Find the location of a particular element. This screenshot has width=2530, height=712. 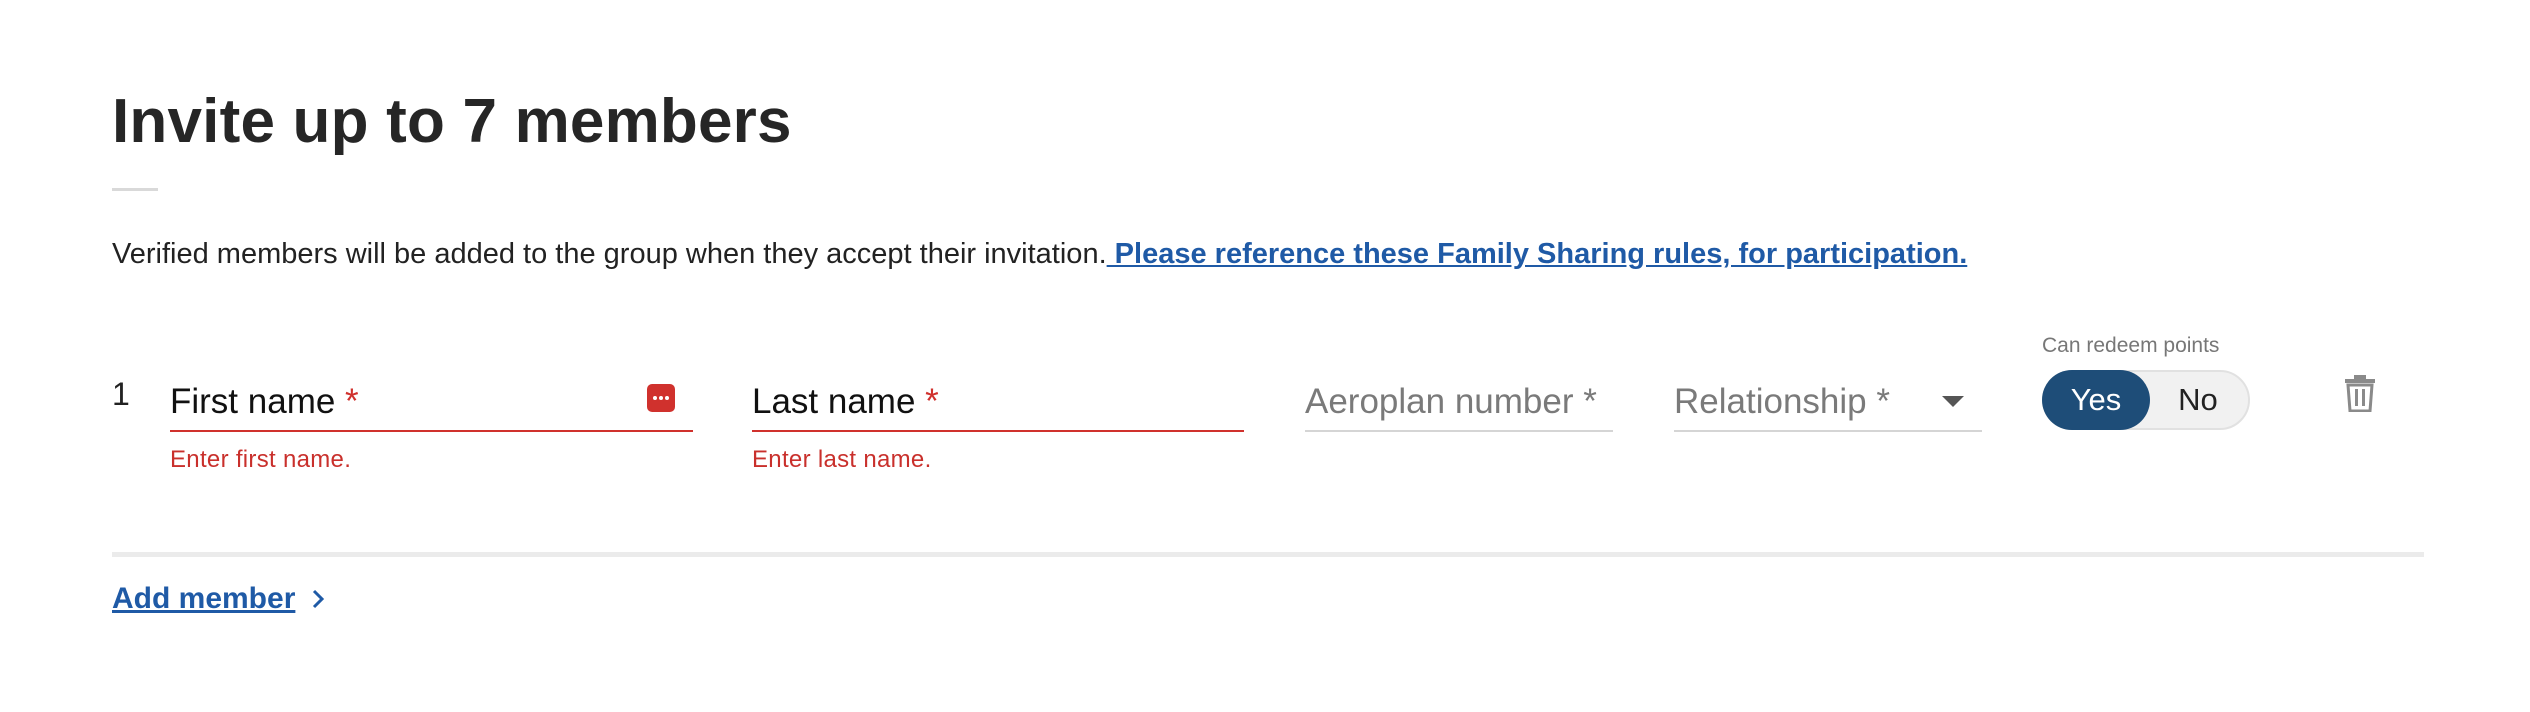

last-name-error: Enter last name. is located at coordinates (842, 459).